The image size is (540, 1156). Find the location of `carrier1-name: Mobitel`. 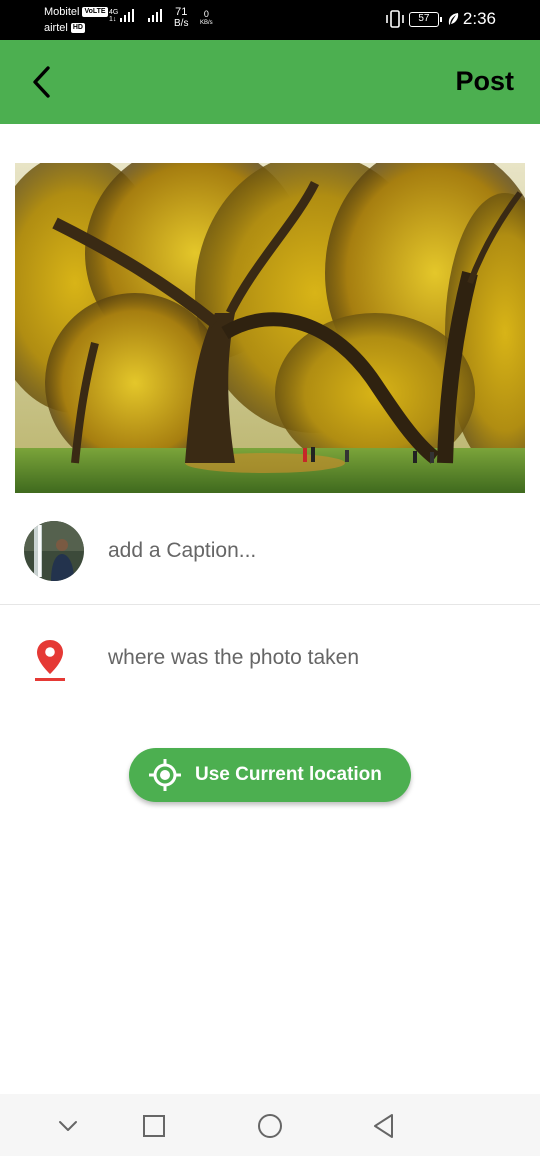

carrier1-name: Mobitel is located at coordinates (62, 12).